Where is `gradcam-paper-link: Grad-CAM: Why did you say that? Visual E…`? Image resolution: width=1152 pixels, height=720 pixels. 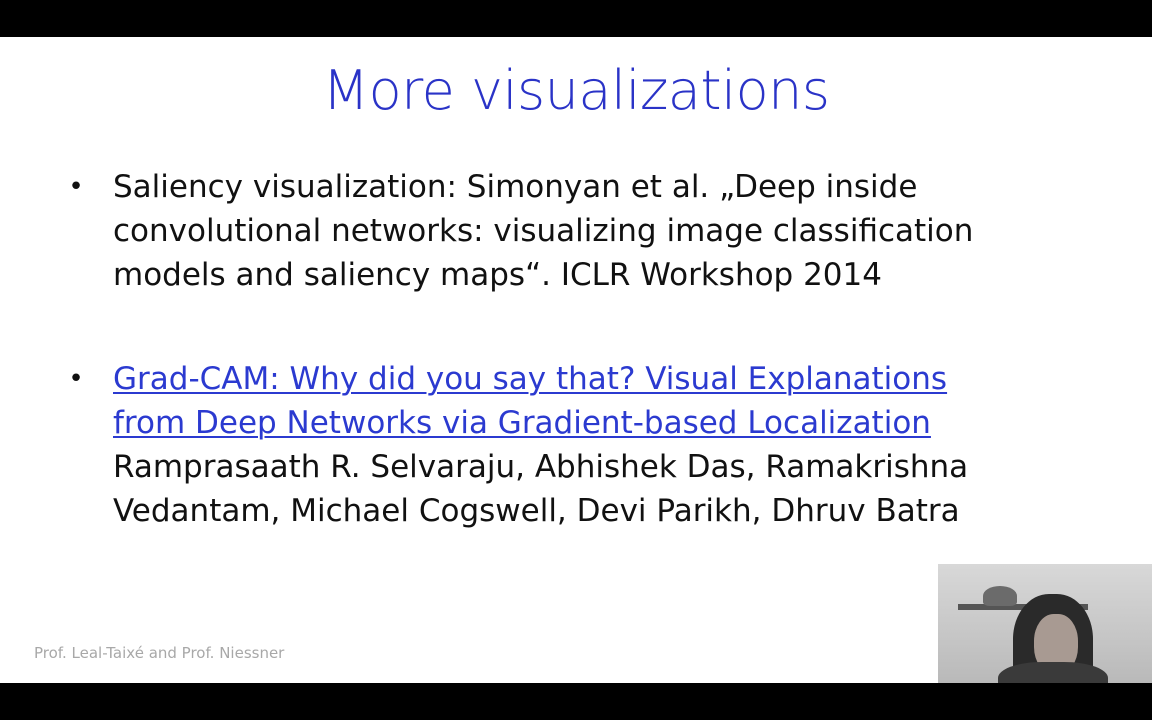 gradcam-paper-link: Grad-CAM: Why did you say that? Visual E… is located at coordinates (579, 379).